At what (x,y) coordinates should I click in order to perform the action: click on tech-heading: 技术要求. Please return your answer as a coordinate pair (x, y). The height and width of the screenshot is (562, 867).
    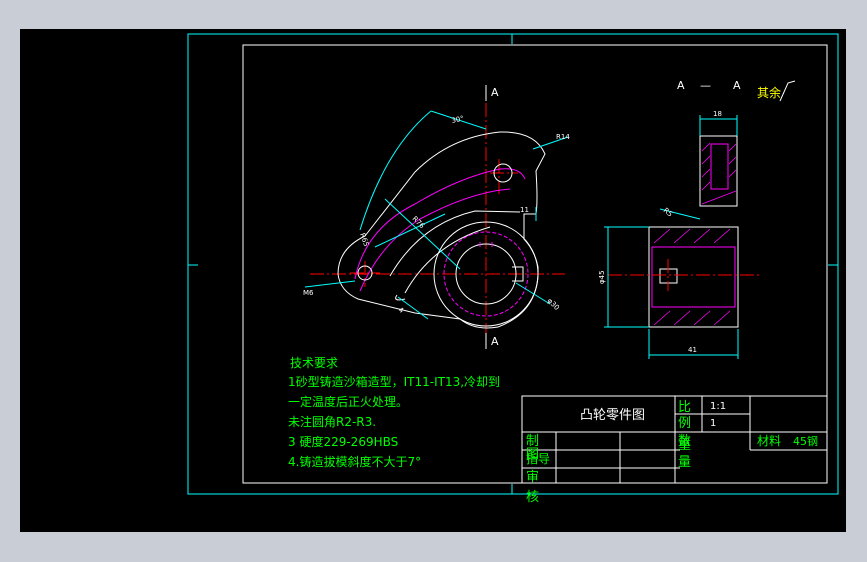
    Looking at the image, I should click on (314, 363).